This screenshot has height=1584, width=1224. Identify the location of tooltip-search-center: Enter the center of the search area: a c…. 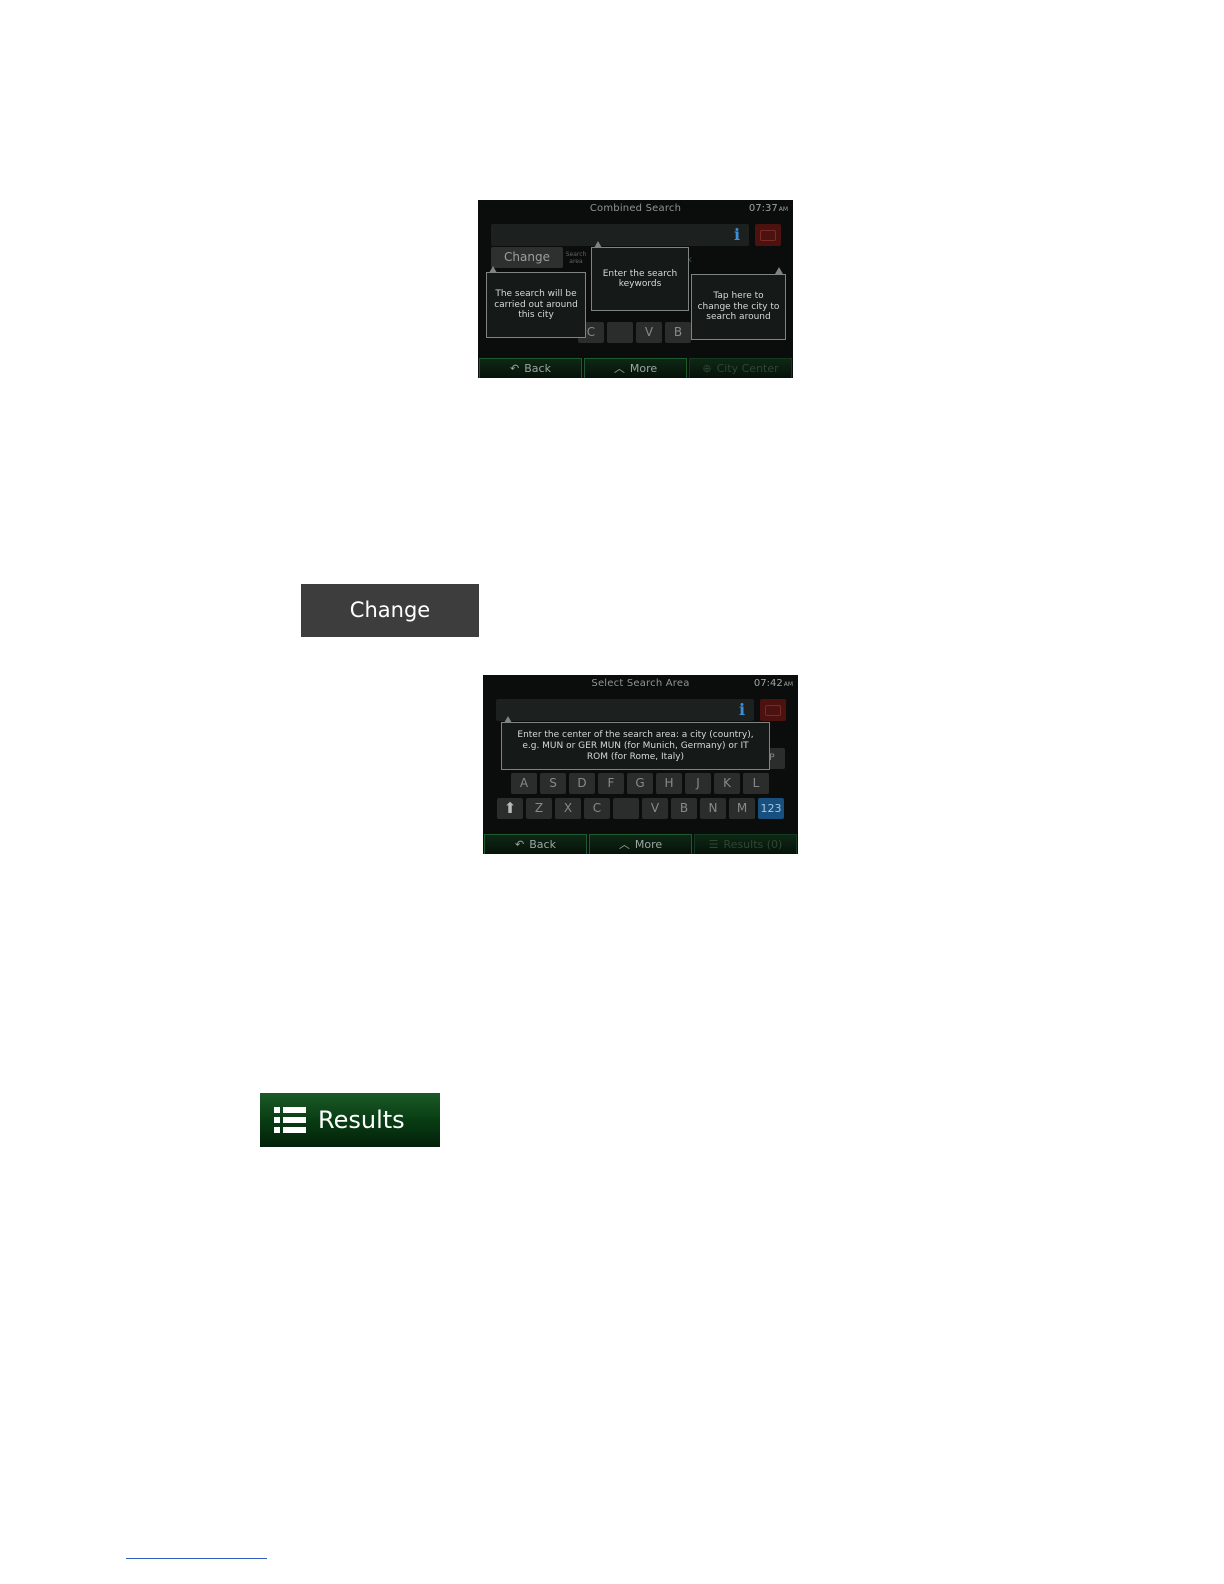
(635, 746).